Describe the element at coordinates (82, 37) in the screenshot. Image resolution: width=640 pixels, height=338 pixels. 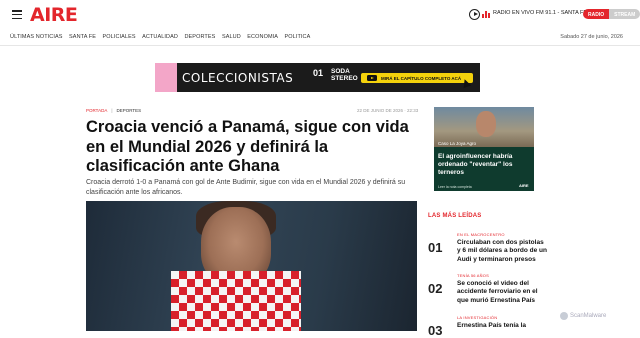
I see `nav-item-santa-fe: SANTA FE` at that location.